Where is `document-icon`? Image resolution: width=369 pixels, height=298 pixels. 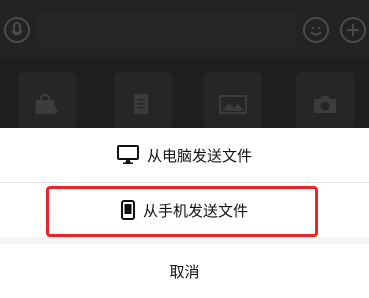
document-icon is located at coordinates (141, 104).